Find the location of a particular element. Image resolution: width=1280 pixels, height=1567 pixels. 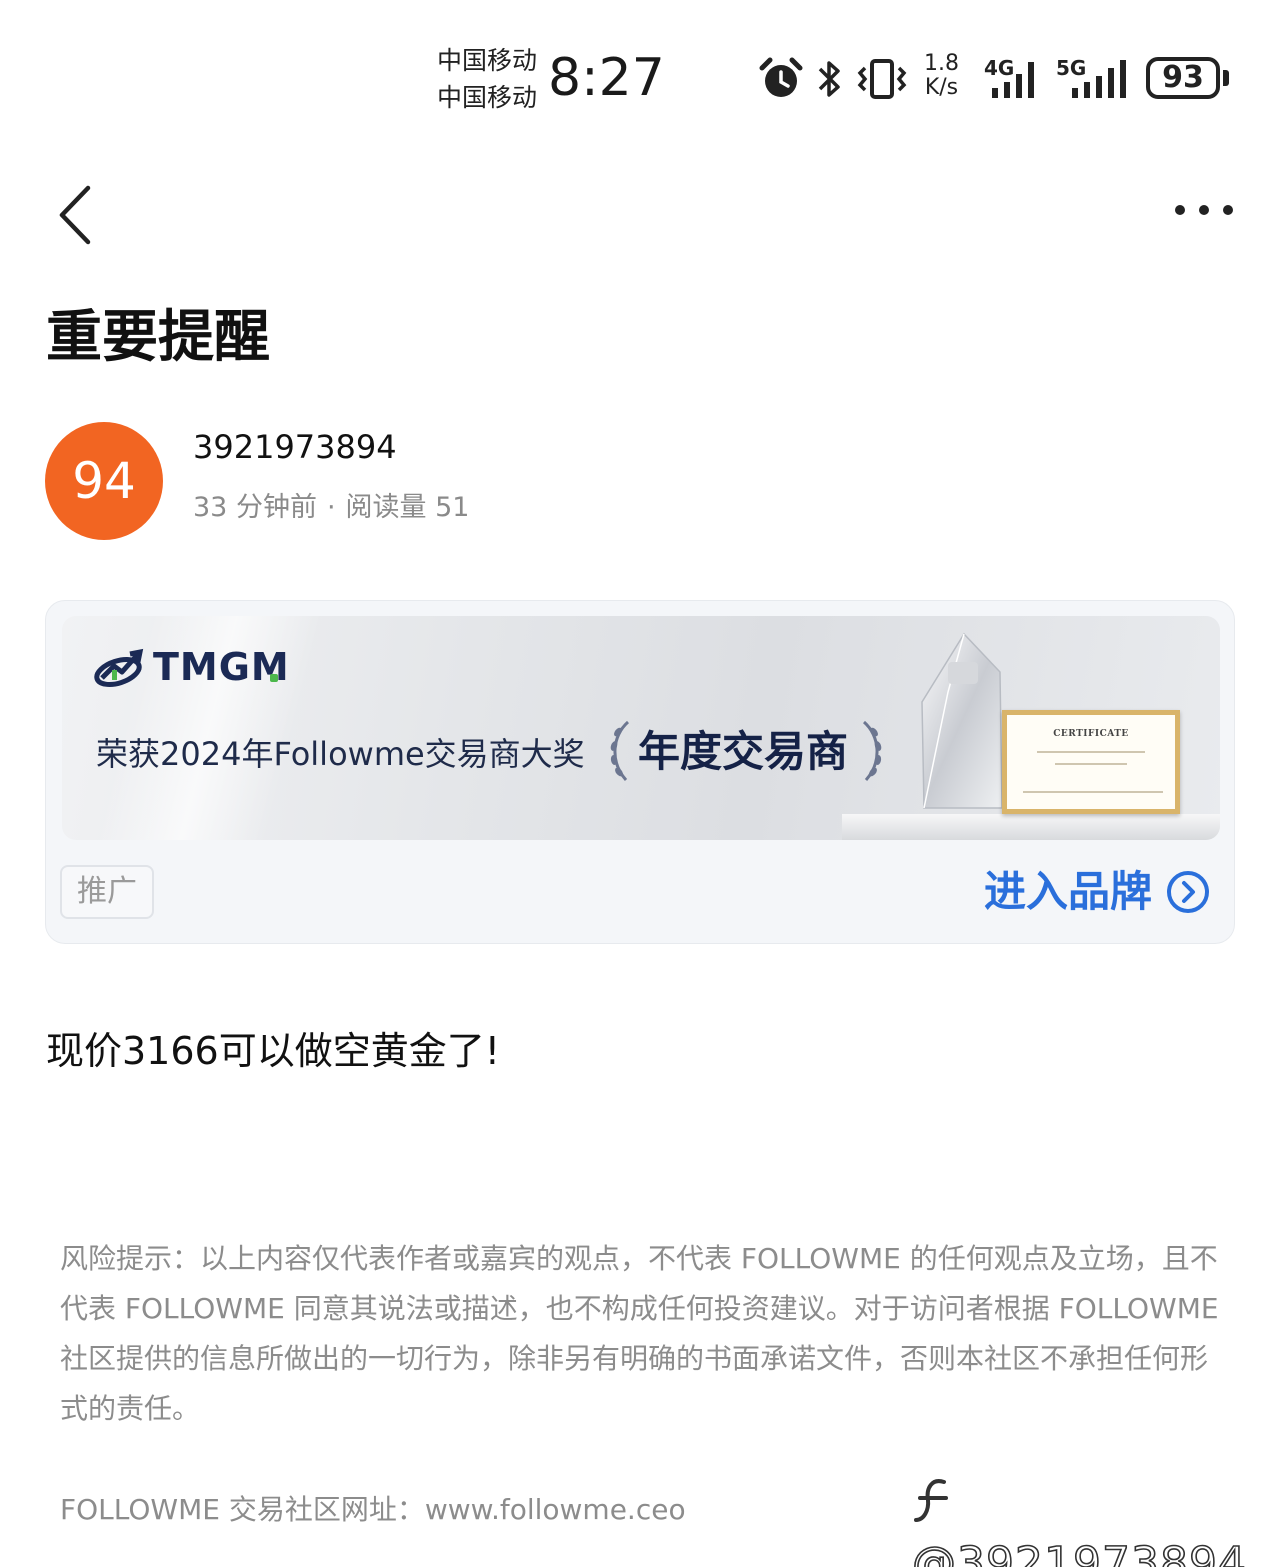

certificate-image: CERTIFICATE is located at coordinates (1091, 762).